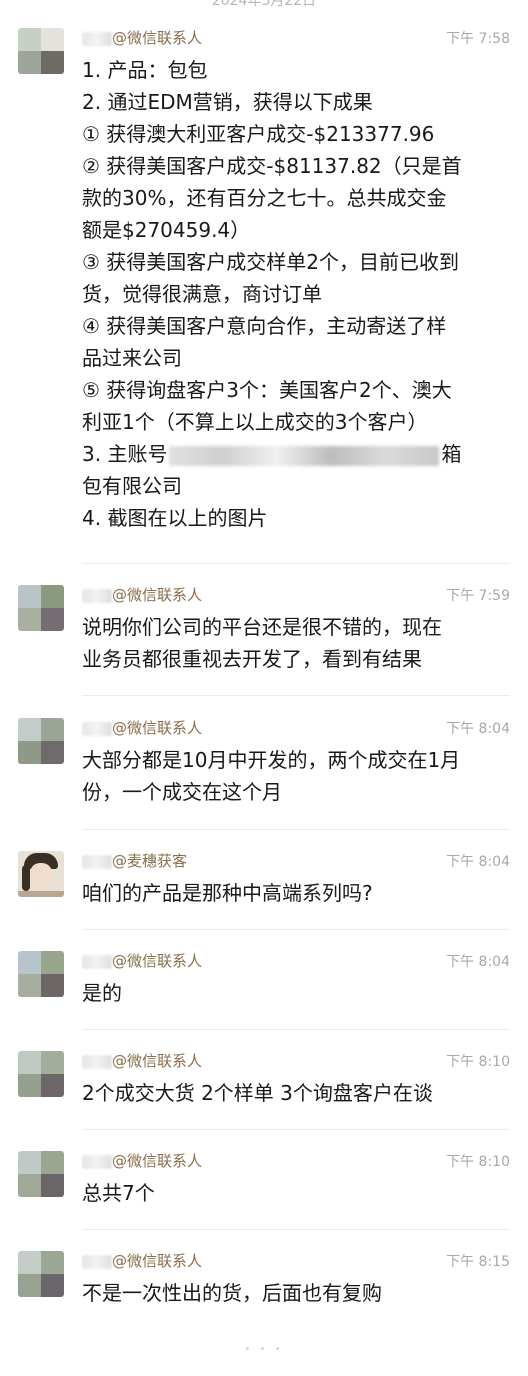  What do you see at coordinates (295, 776) in the screenshot?
I see `message-text: 大部分都是10月中开发的，两个成交在1月 份，一个成交在这个月` at bounding box center [295, 776].